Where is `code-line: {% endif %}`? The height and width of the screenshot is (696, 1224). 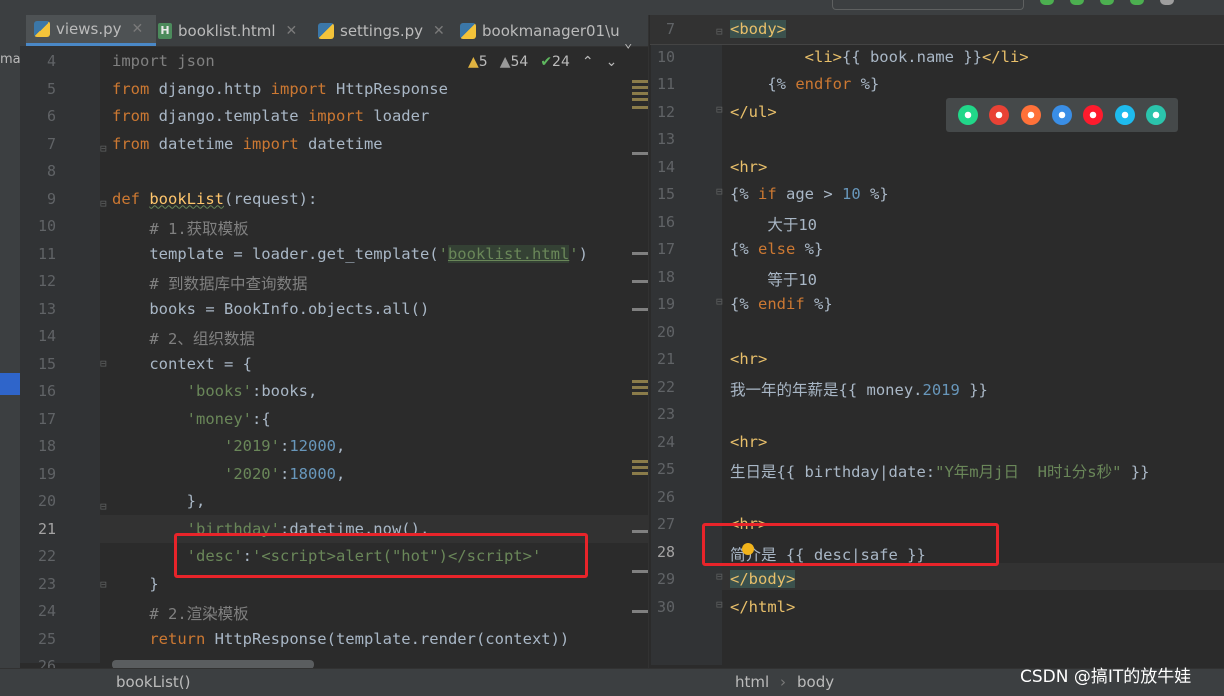
code-line: {% endif %} is located at coordinates (781, 304).